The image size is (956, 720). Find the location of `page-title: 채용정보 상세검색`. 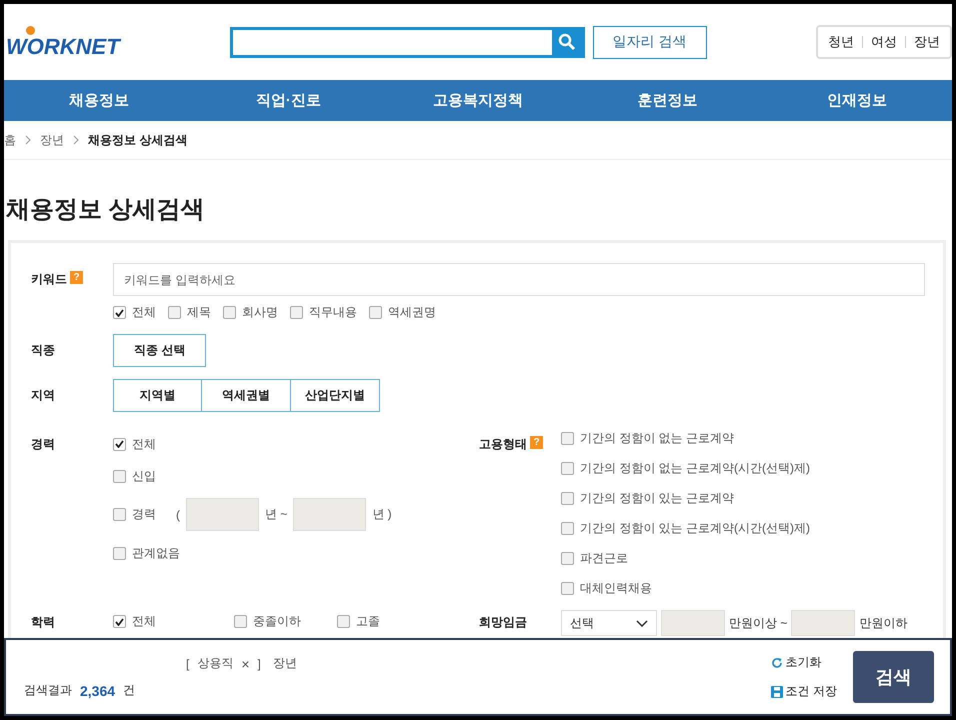

page-title: 채용정보 상세검색 is located at coordinates (105, 210).